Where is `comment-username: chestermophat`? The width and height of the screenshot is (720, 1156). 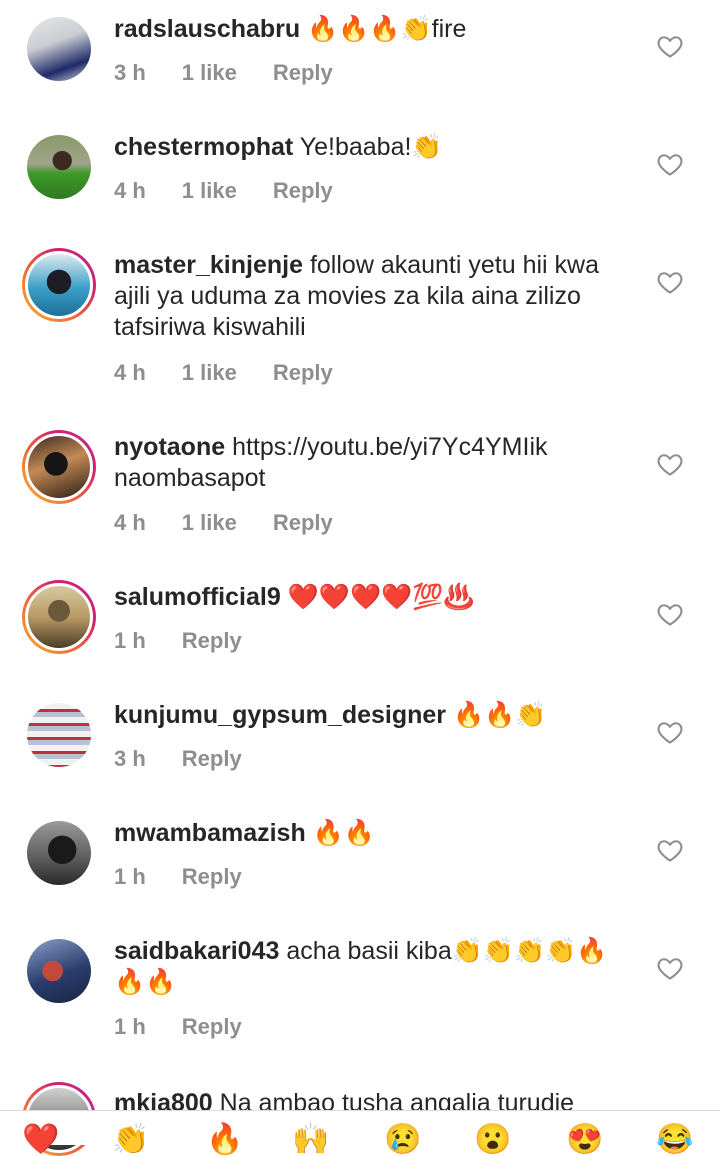 comment-username: chestermophat is located at coordinates (203, 147).